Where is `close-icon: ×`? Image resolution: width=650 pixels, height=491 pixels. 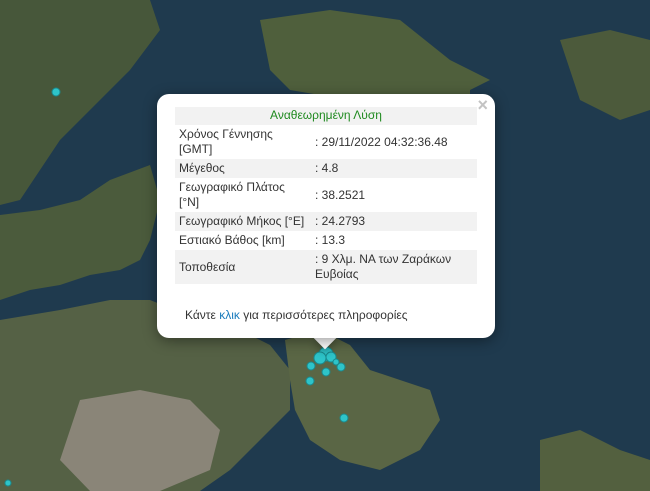 close-icon: × is located at coordinates (482, 105).